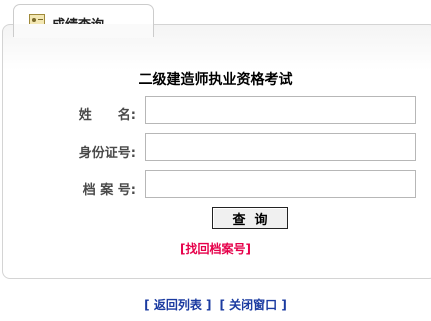 This screenshot has height=321, width=431. What do you see at coordinates (109, 190) in the screenshot?
I see `file-number-label: 档 案 号:` at bounding box center [109, 190].